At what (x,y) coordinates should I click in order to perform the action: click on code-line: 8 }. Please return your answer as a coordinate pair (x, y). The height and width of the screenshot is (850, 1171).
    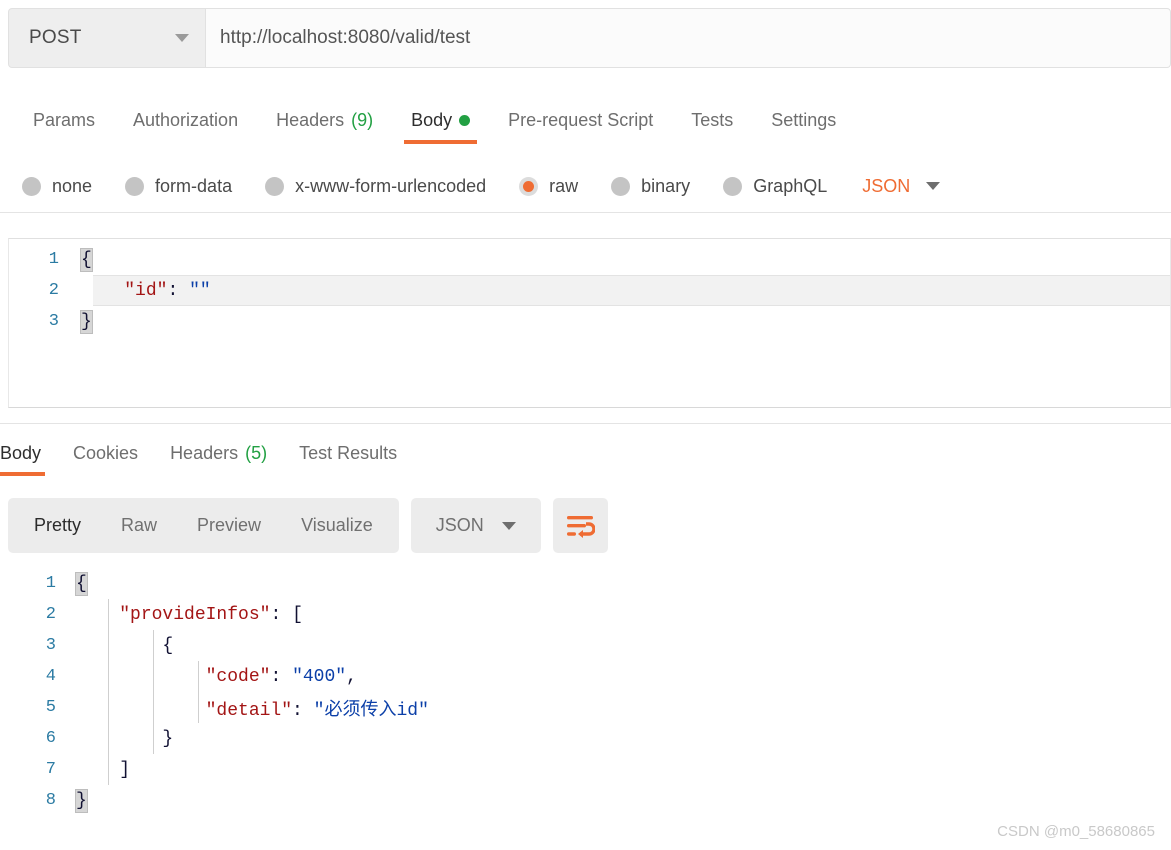
    Looking at the image, I should click on (589, 800).